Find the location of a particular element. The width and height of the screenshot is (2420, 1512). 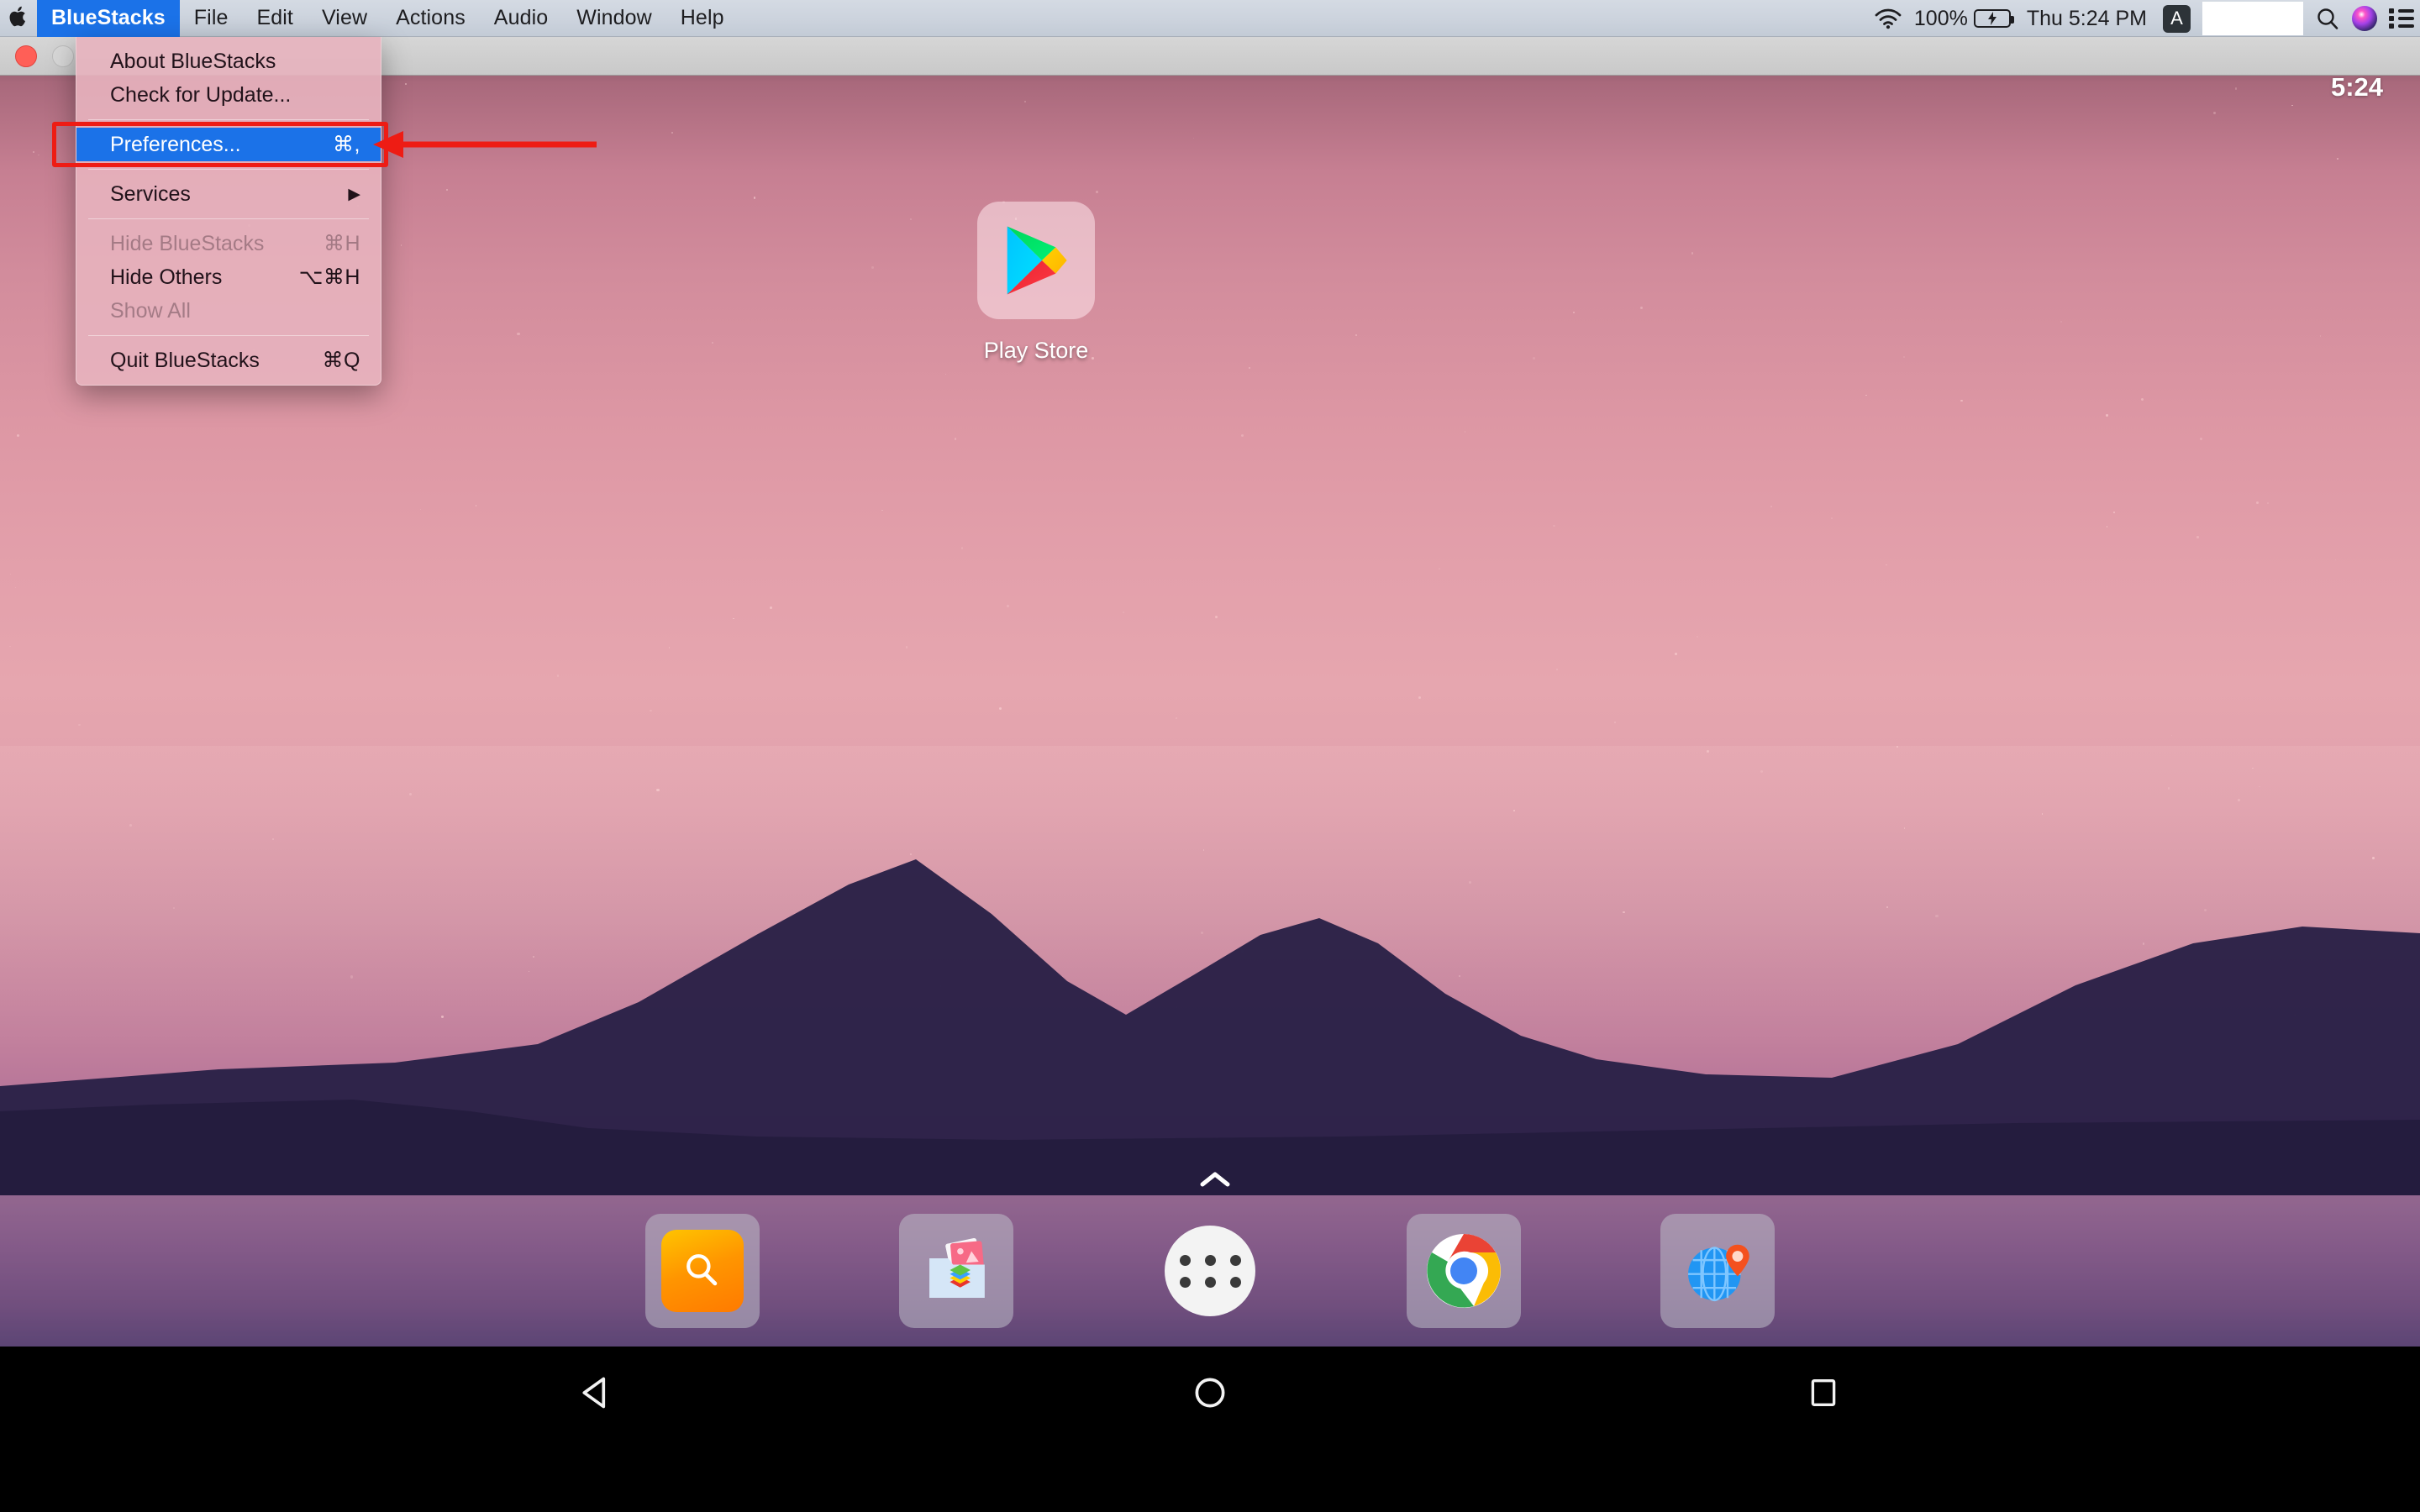

minimize-window-button is located at coordinates (63, 56).